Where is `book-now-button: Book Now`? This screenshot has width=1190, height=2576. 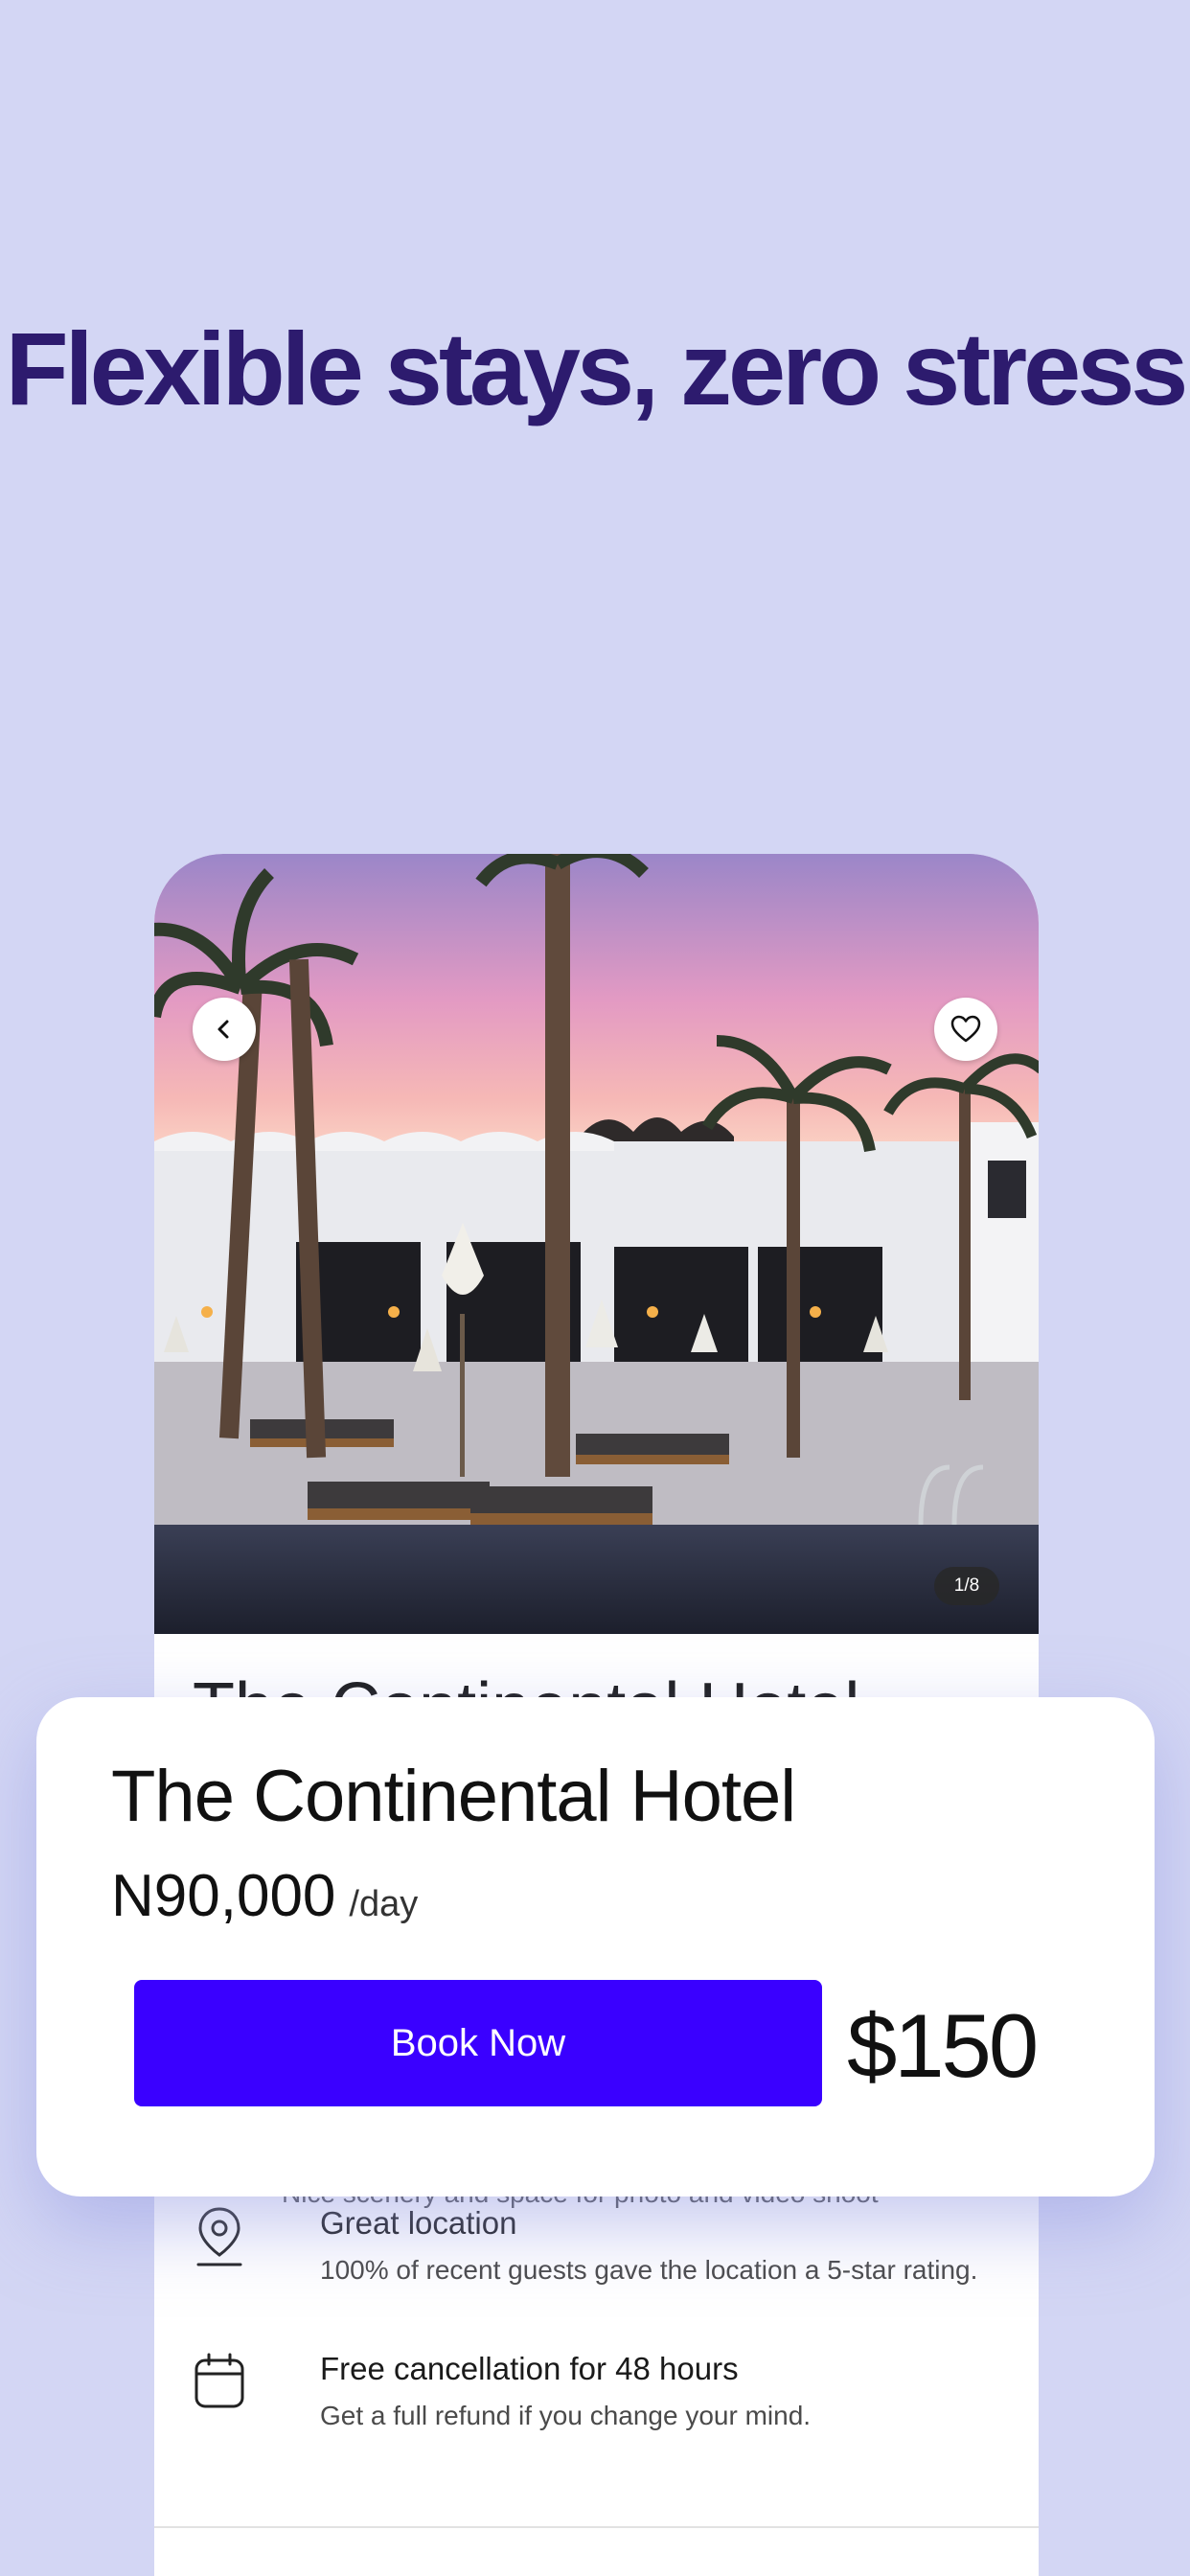 book-now-button: Book Now is located at coordinates (478, 2043).